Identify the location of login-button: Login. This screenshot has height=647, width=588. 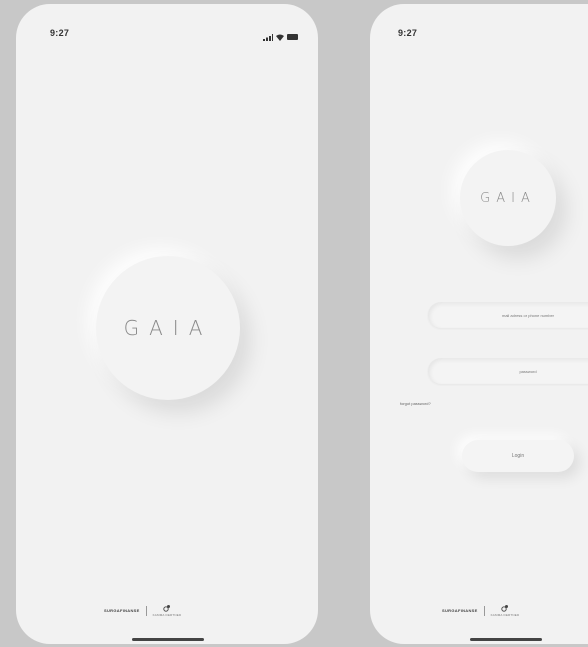
(518, 456).